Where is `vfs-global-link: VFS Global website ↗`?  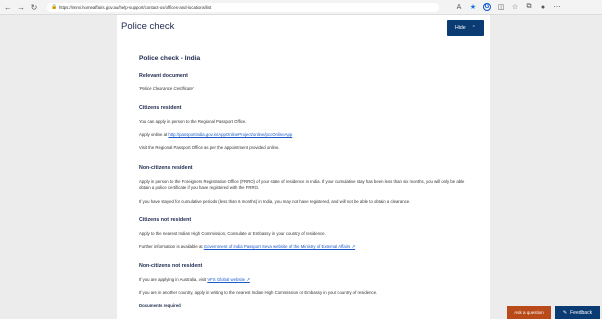 vfs-global-link: VFS Global website ↗ is located at coordinates (228, 279).